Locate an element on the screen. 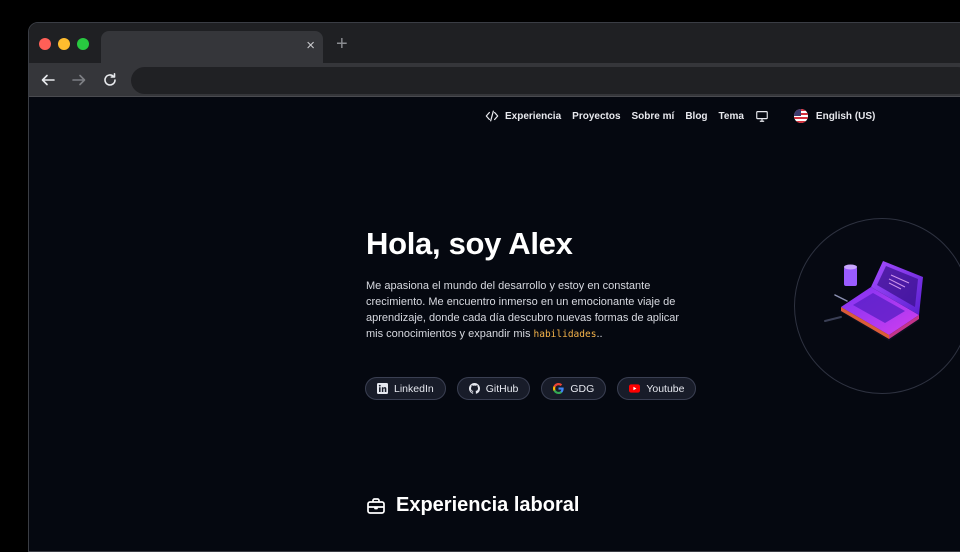  youtube-icon is located at coordinates (635, 388).